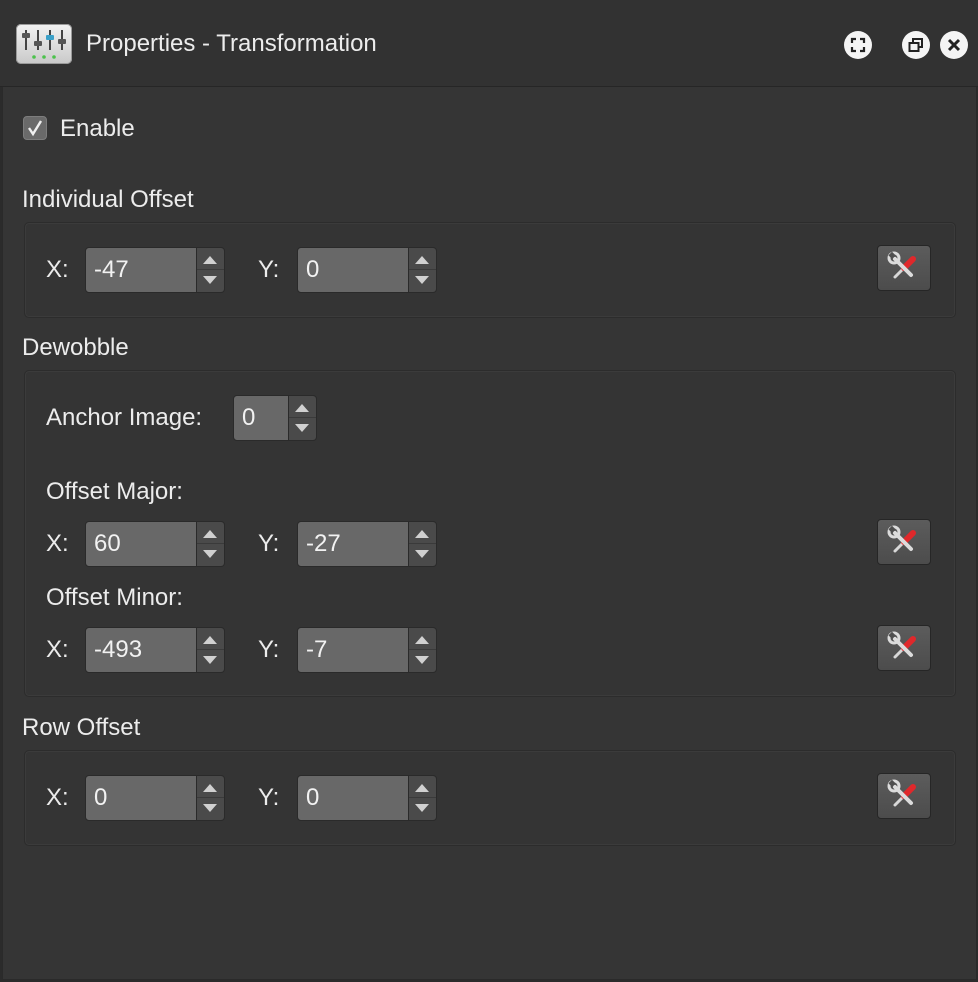  I want to click on offset-minor-y-spinbox: -7, so click(367, 650).